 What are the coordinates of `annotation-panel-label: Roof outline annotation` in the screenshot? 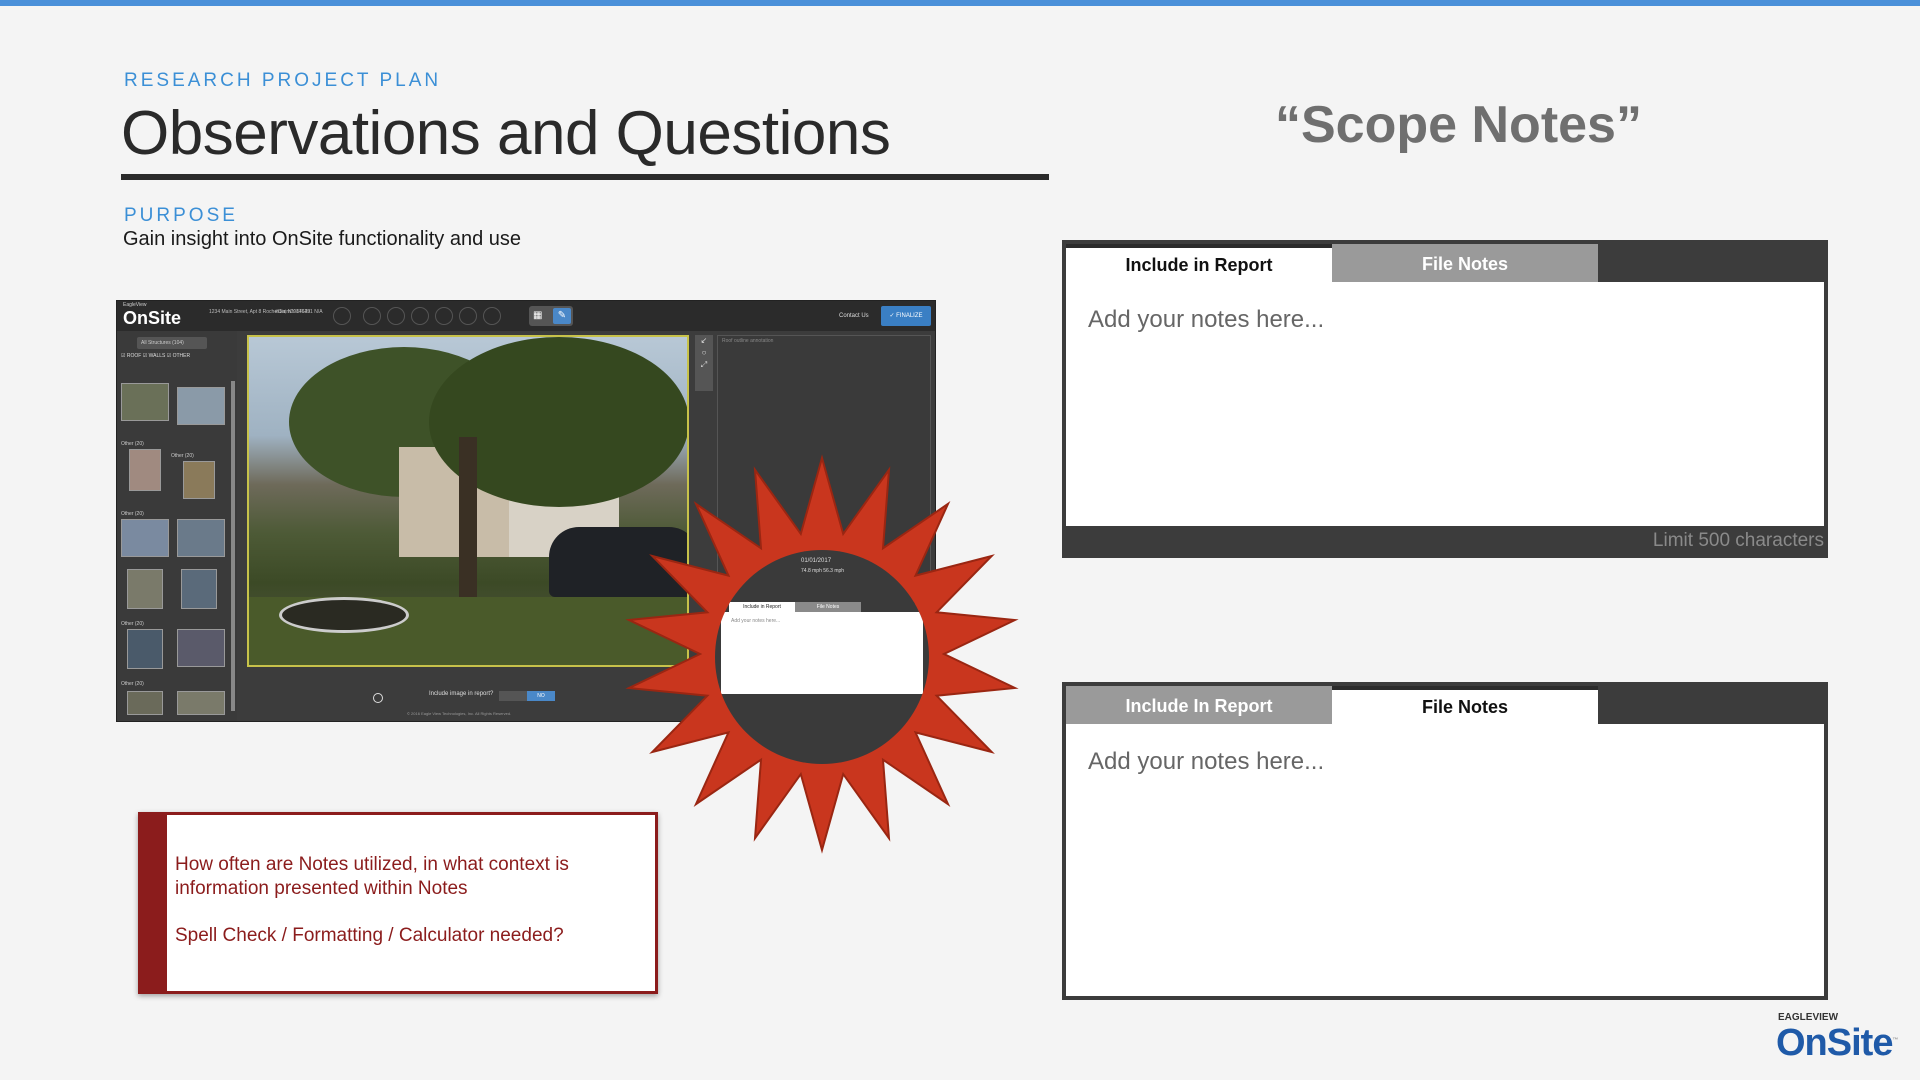 It's located at (748, 341).